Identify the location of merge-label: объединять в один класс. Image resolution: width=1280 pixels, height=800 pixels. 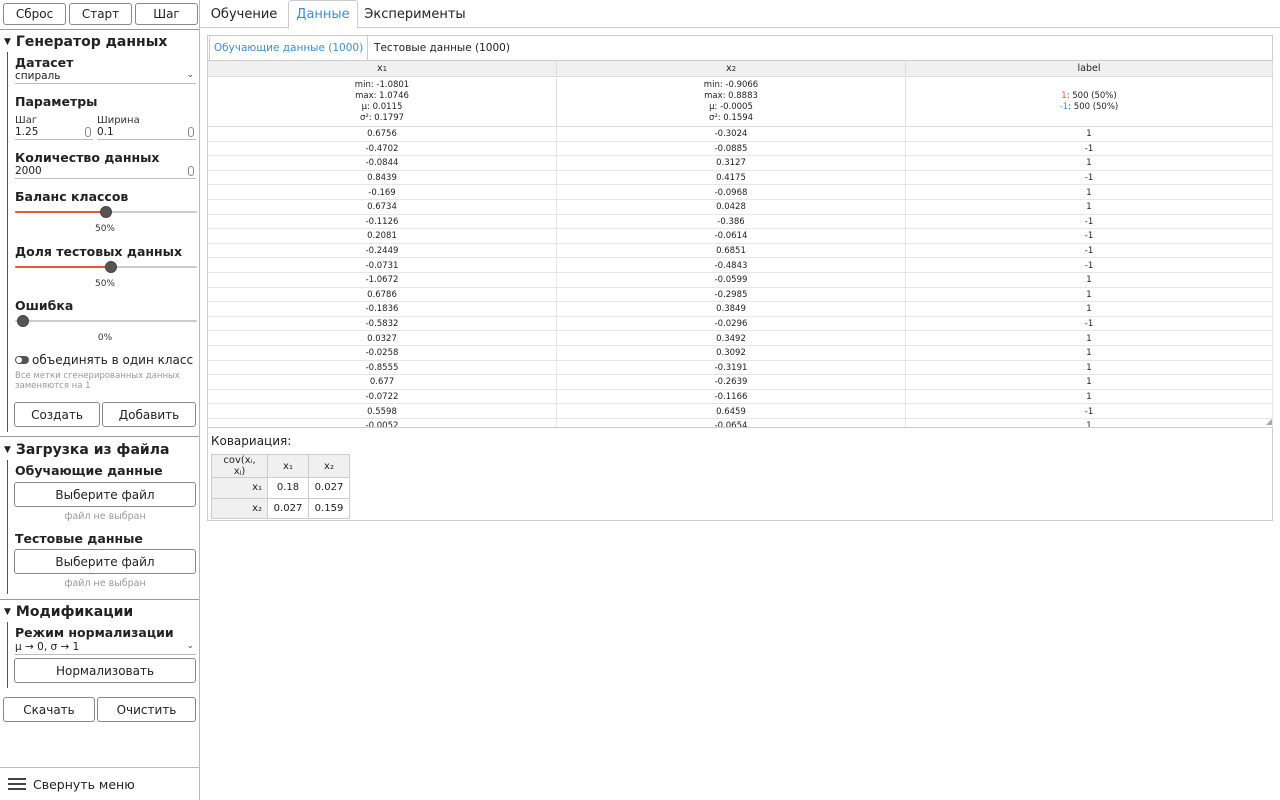
(113, 360).